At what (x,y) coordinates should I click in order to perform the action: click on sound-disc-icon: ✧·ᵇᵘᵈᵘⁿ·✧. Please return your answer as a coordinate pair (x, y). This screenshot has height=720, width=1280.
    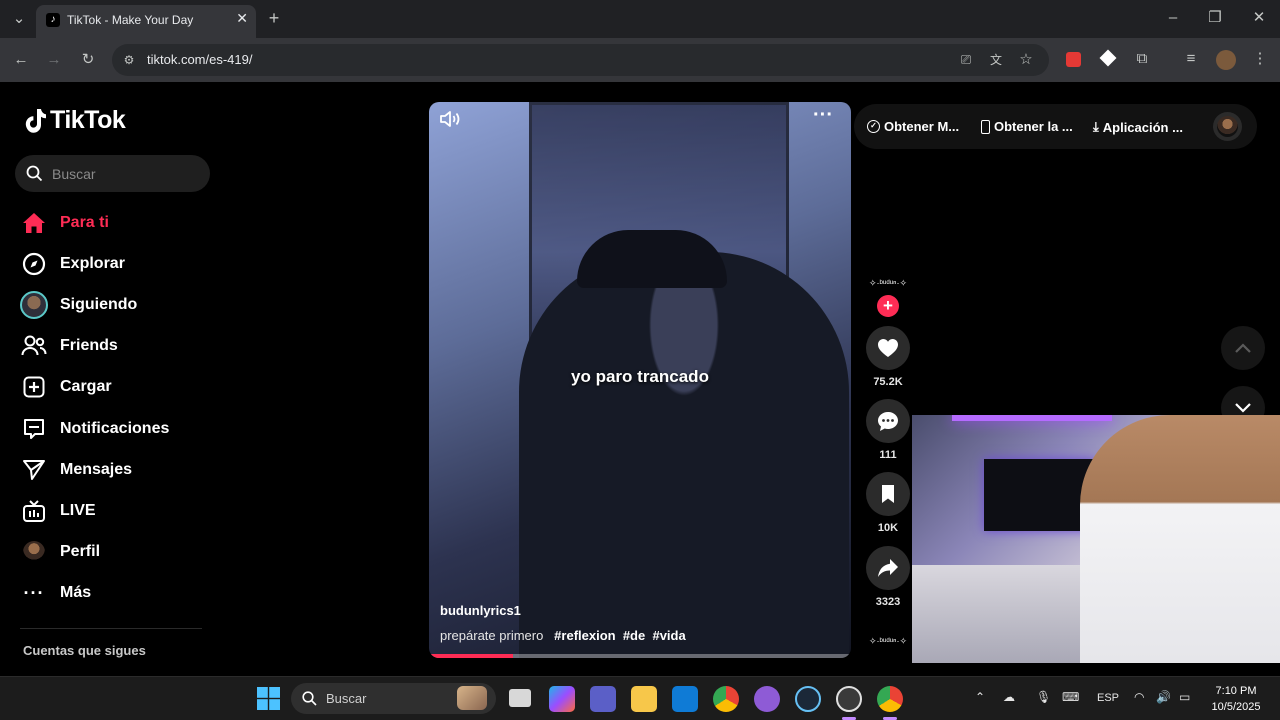
    Looking at the image, I should click on (888, 641).